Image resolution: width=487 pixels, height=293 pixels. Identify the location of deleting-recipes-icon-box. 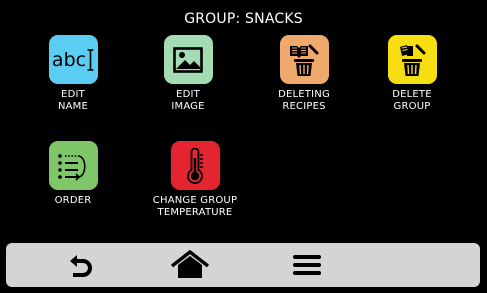
(304, 59).